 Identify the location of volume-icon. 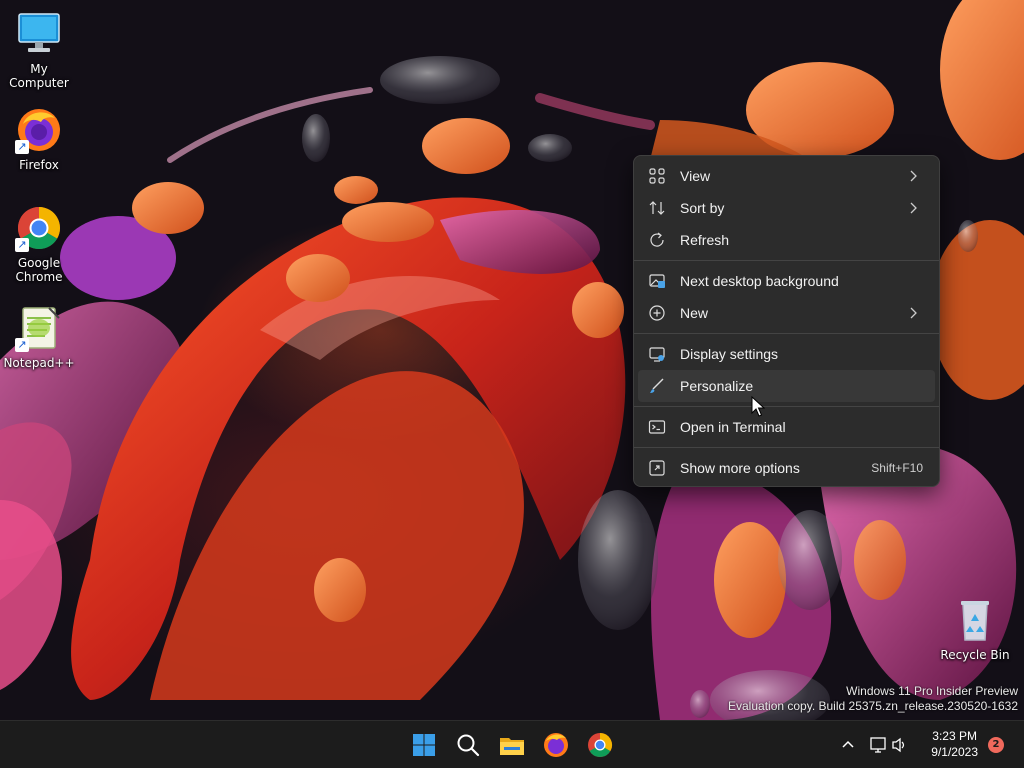
(898, 745).